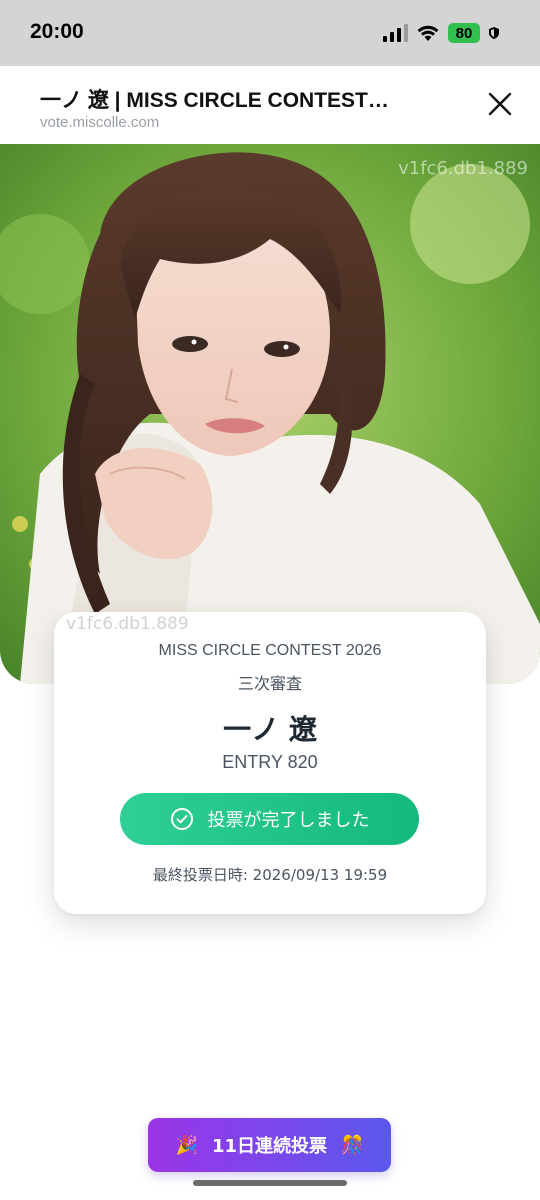 Image resolution: width=540 pixels, height=1200 pixels. I want to click on vote-complete-button: 投票が完了しました, so click(269, 819).